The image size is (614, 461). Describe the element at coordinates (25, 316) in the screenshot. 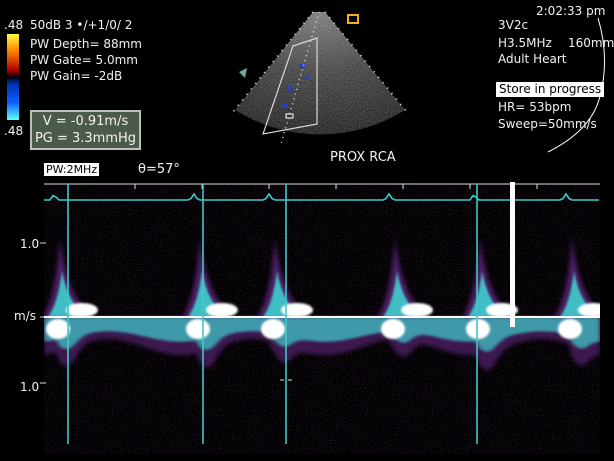

I see `y-axis-unit: m/s` at that location.